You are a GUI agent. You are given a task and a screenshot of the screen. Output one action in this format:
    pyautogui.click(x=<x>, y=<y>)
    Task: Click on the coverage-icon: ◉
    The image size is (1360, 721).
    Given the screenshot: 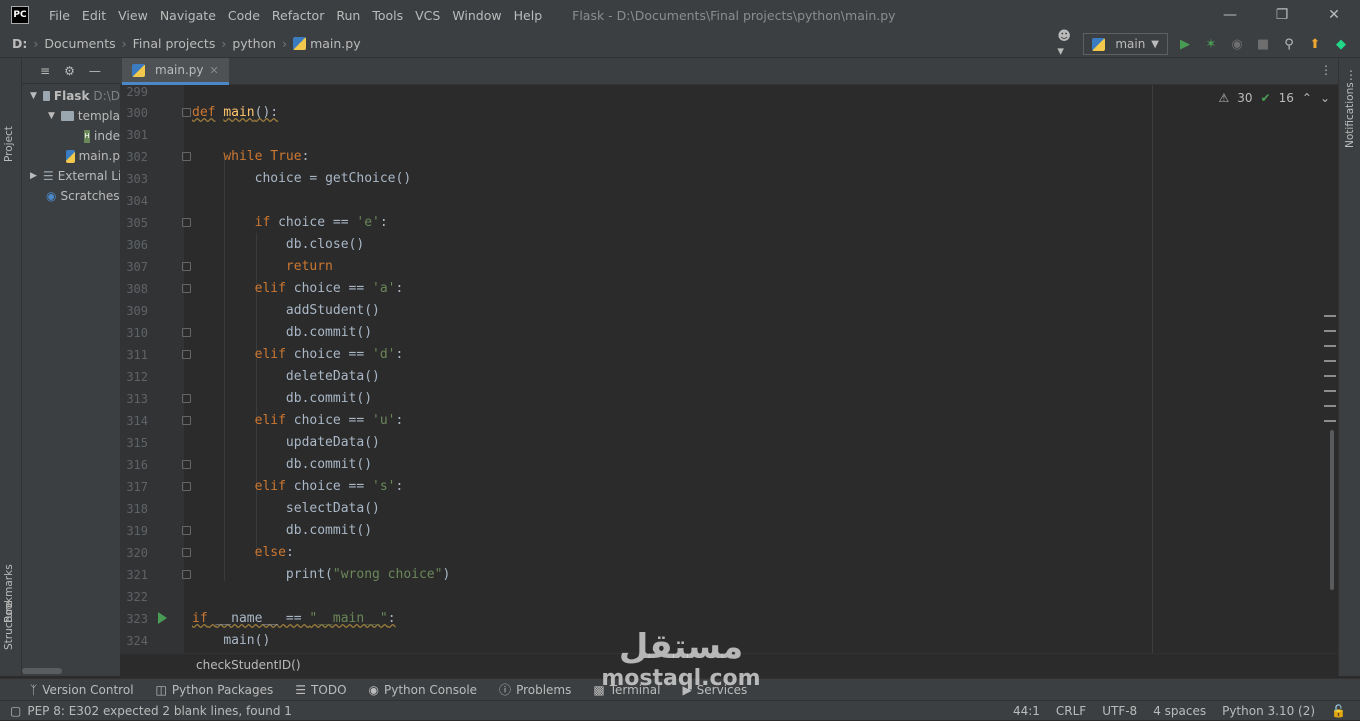 What is the action you would take?
    pyautogui.click(x=1237, y=44)
    